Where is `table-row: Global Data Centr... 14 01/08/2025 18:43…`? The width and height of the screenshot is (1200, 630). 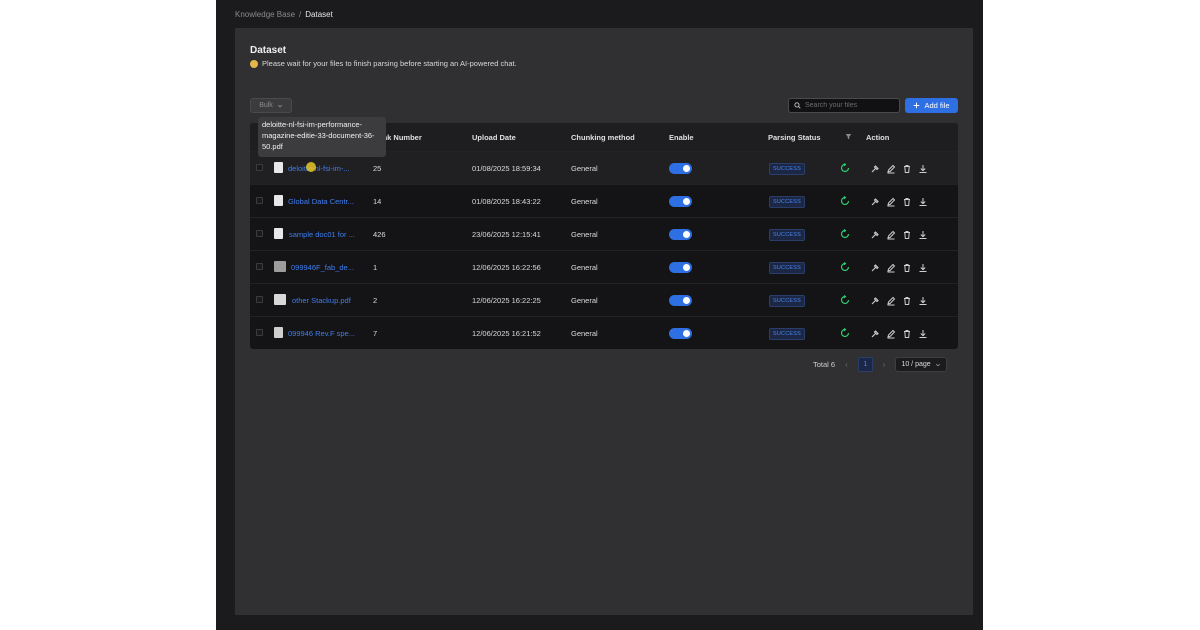
table-row: Global Data Centr... 14 01/08/2025 18:43… is located at coordinates (604, 200).